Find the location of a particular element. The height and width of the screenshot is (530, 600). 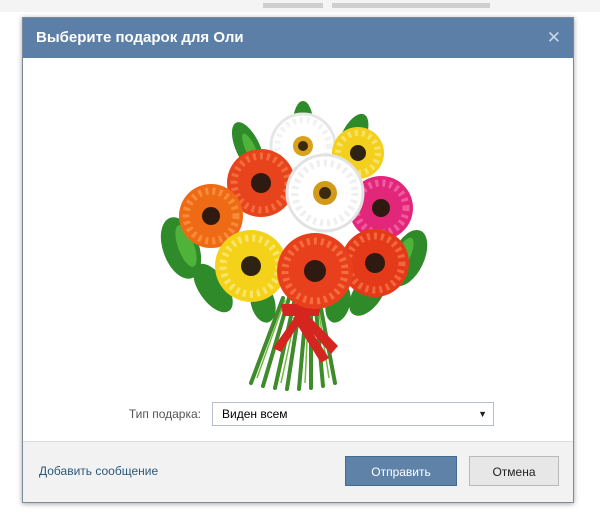

gift-type-value: Виден всем is located at coordinates (255, 414).